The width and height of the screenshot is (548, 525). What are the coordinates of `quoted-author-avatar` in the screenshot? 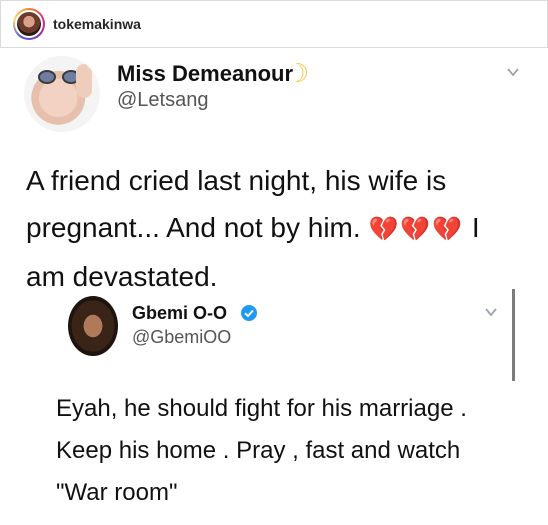 It's located at (93, 326).